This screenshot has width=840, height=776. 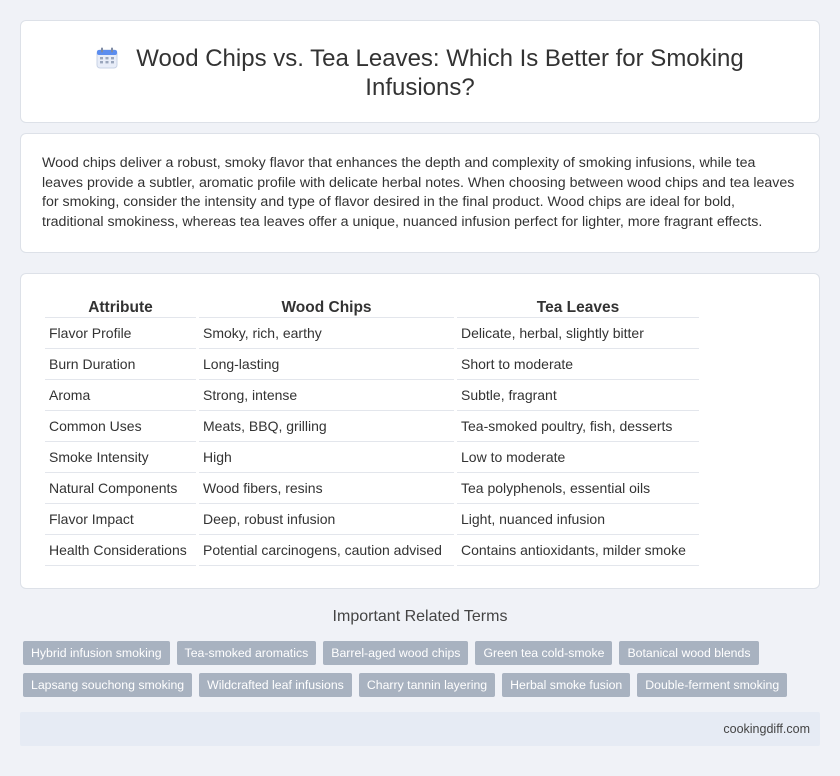 I want to click on related-term-tag: Double-ferment smoking, so click(x=712, y=685).